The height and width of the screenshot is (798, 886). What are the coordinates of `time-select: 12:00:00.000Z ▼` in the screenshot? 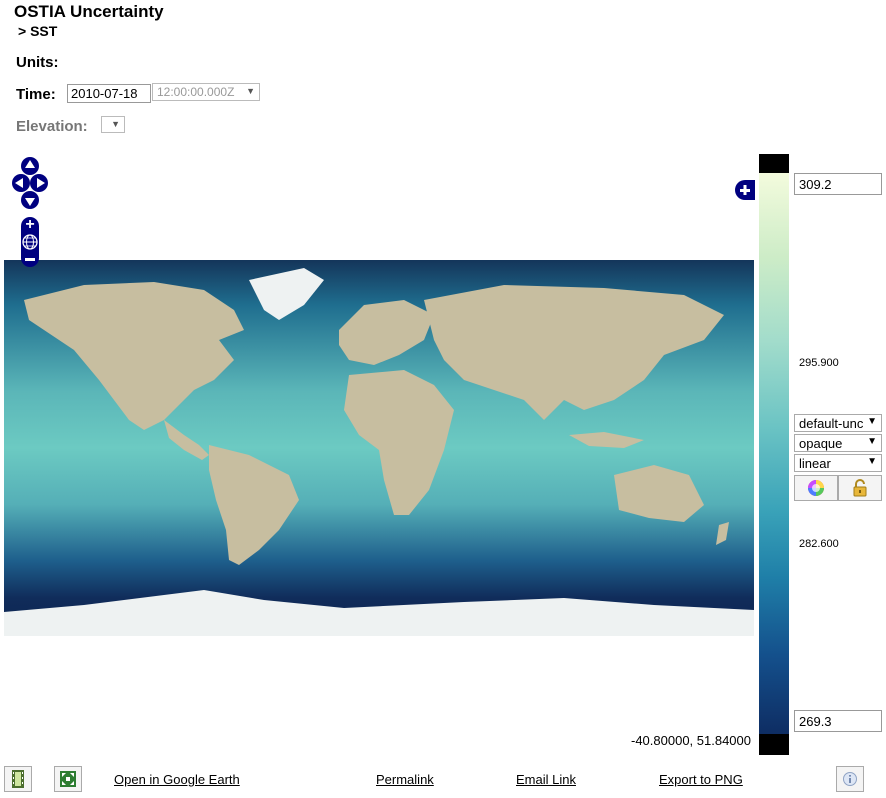 It's located at (206, 92).